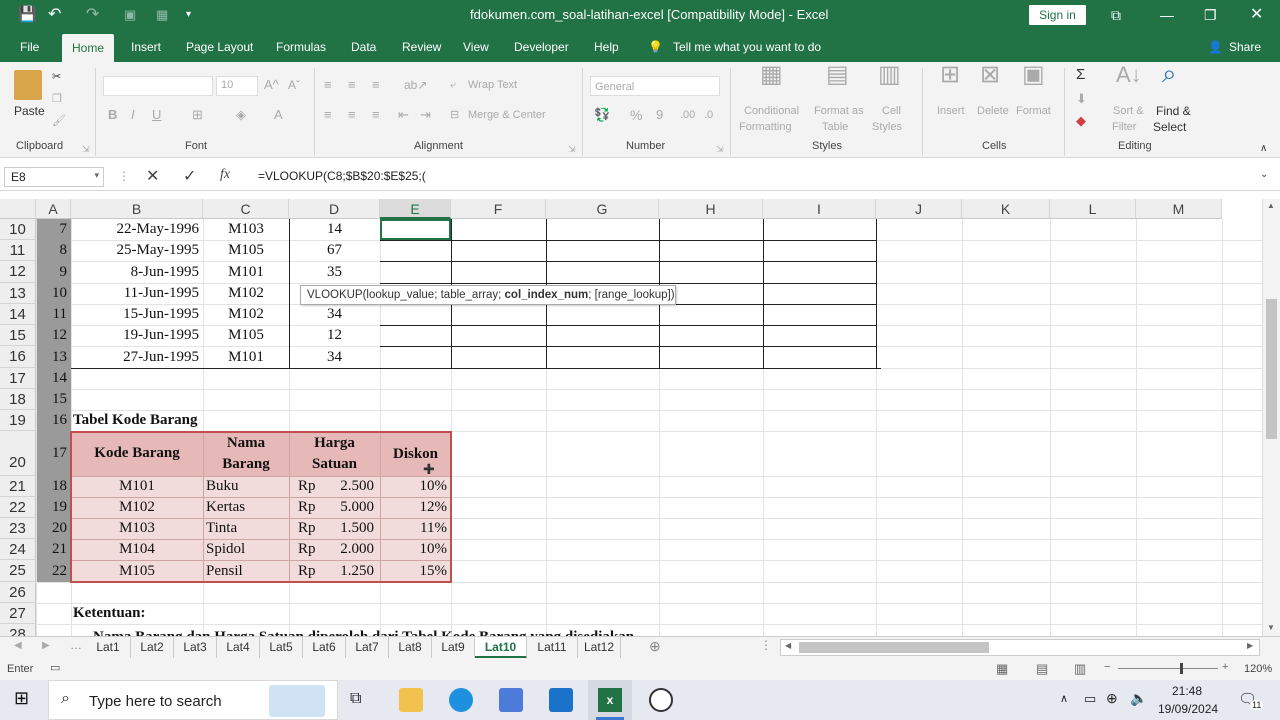 The height and width of the screenshot is (720, 1280). Describe the element at coordinates (46, 645) in the screenshot. I see `next-sheet-icon: ▶` at that location.